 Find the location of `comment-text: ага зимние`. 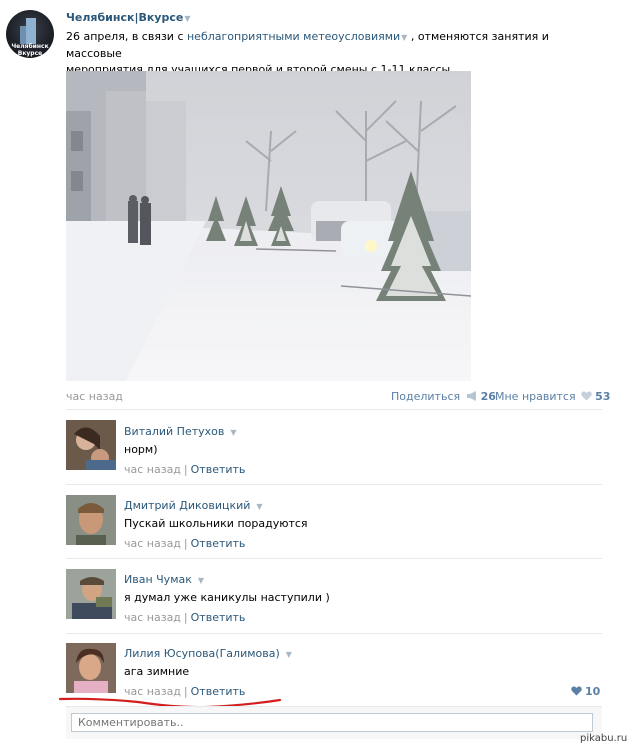

comment-text: ага зимние is located at coordinates (157, 671).